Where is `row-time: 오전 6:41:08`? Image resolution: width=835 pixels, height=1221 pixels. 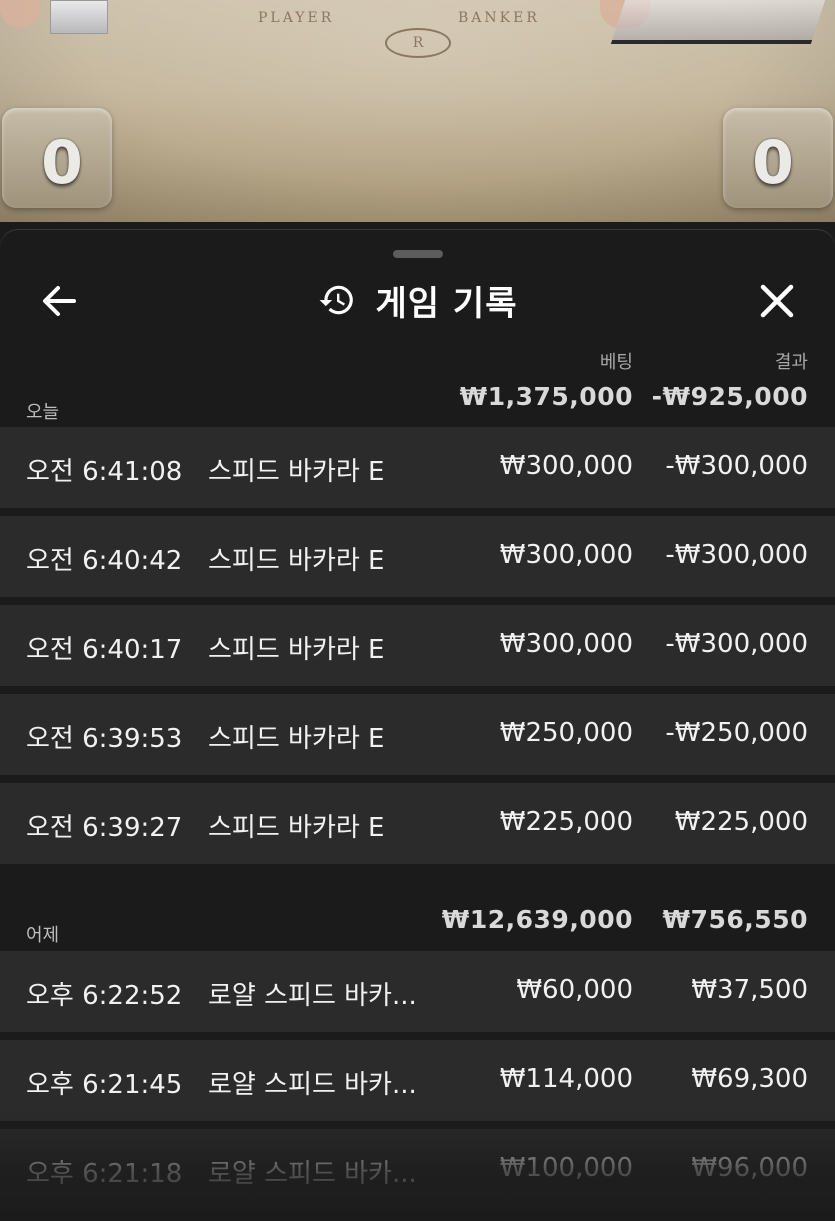
row-time: 오전 6:41:08 is located at coordinates (104, 472).